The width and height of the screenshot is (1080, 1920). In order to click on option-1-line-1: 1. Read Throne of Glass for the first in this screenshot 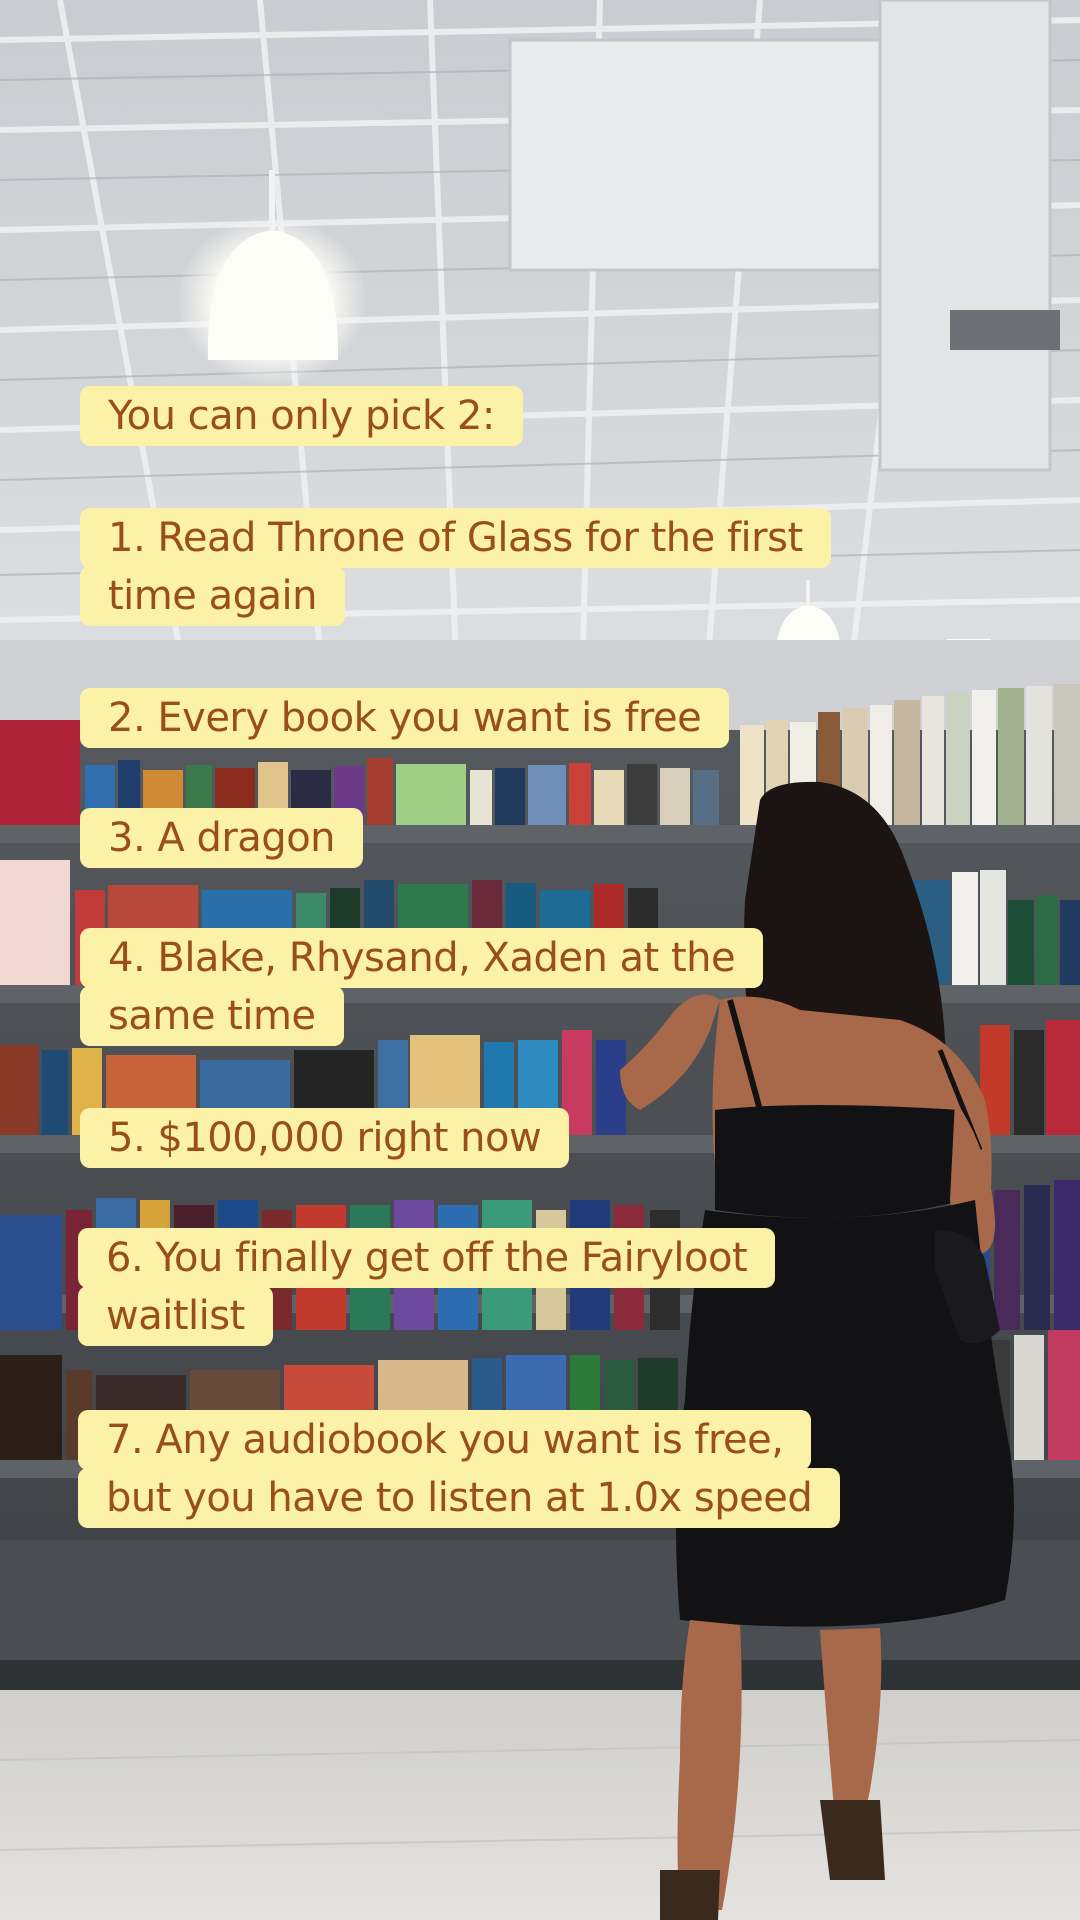, I will do `click(455, 538)`.